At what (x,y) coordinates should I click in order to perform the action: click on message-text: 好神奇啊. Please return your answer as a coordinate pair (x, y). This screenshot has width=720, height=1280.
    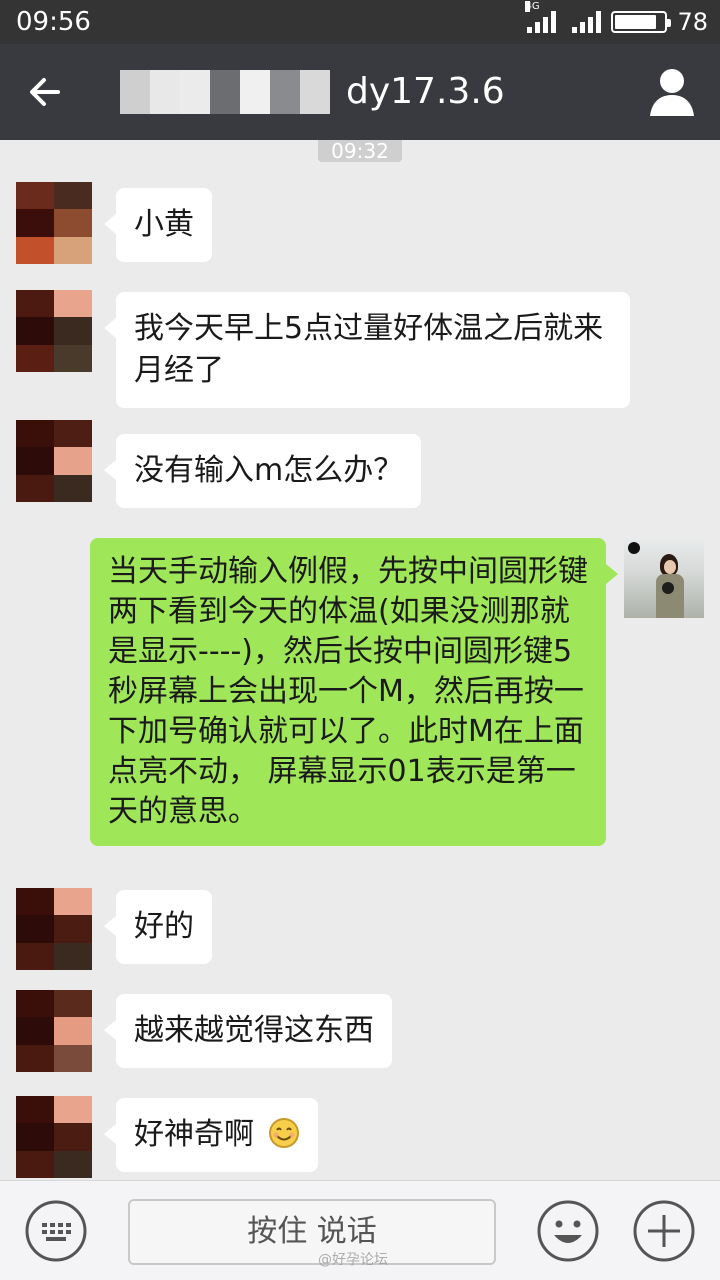
    Looking at the image, I should click on (194, 1134).